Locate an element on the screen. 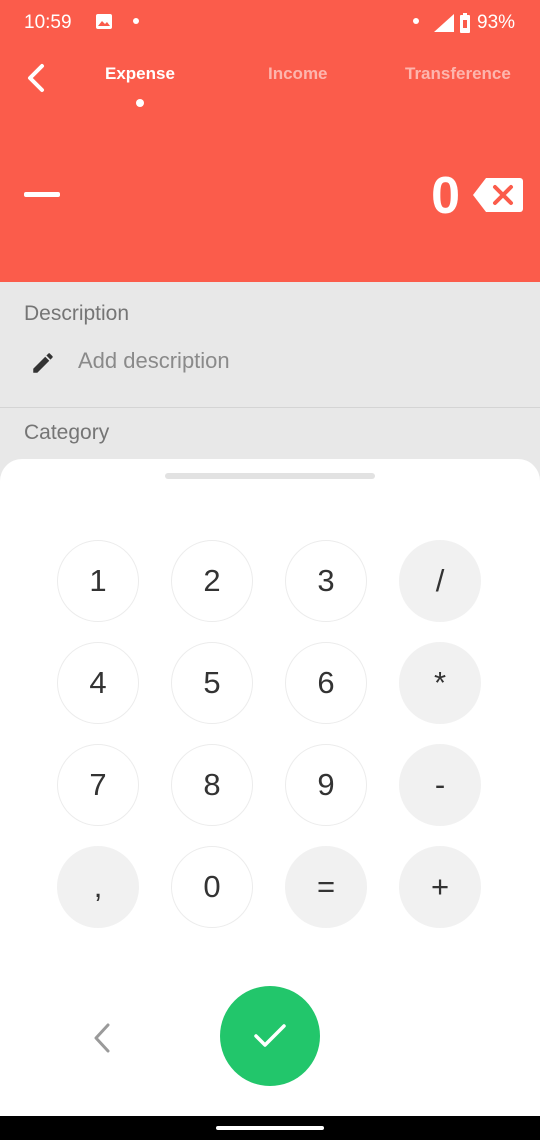 The image size is (540, 1140). key-0: 0 is located at coordinates (212, 887).